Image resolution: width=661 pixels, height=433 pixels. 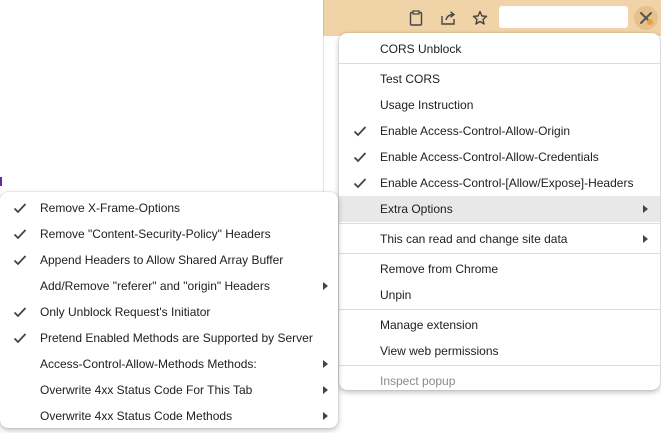 I want to click on page-divider, so click(x=323, y=116).